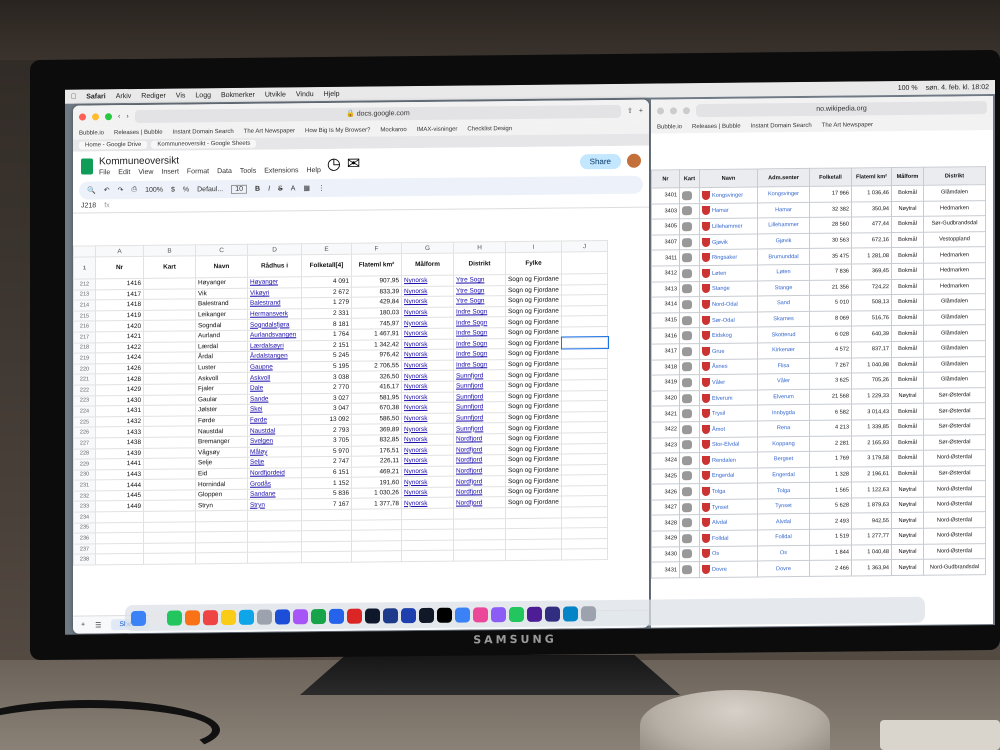 The image size is (1000, 750). Describe the element at coordinates (783, 334) in the screenshot. I see `cell-adm: Skotterud` at that location.